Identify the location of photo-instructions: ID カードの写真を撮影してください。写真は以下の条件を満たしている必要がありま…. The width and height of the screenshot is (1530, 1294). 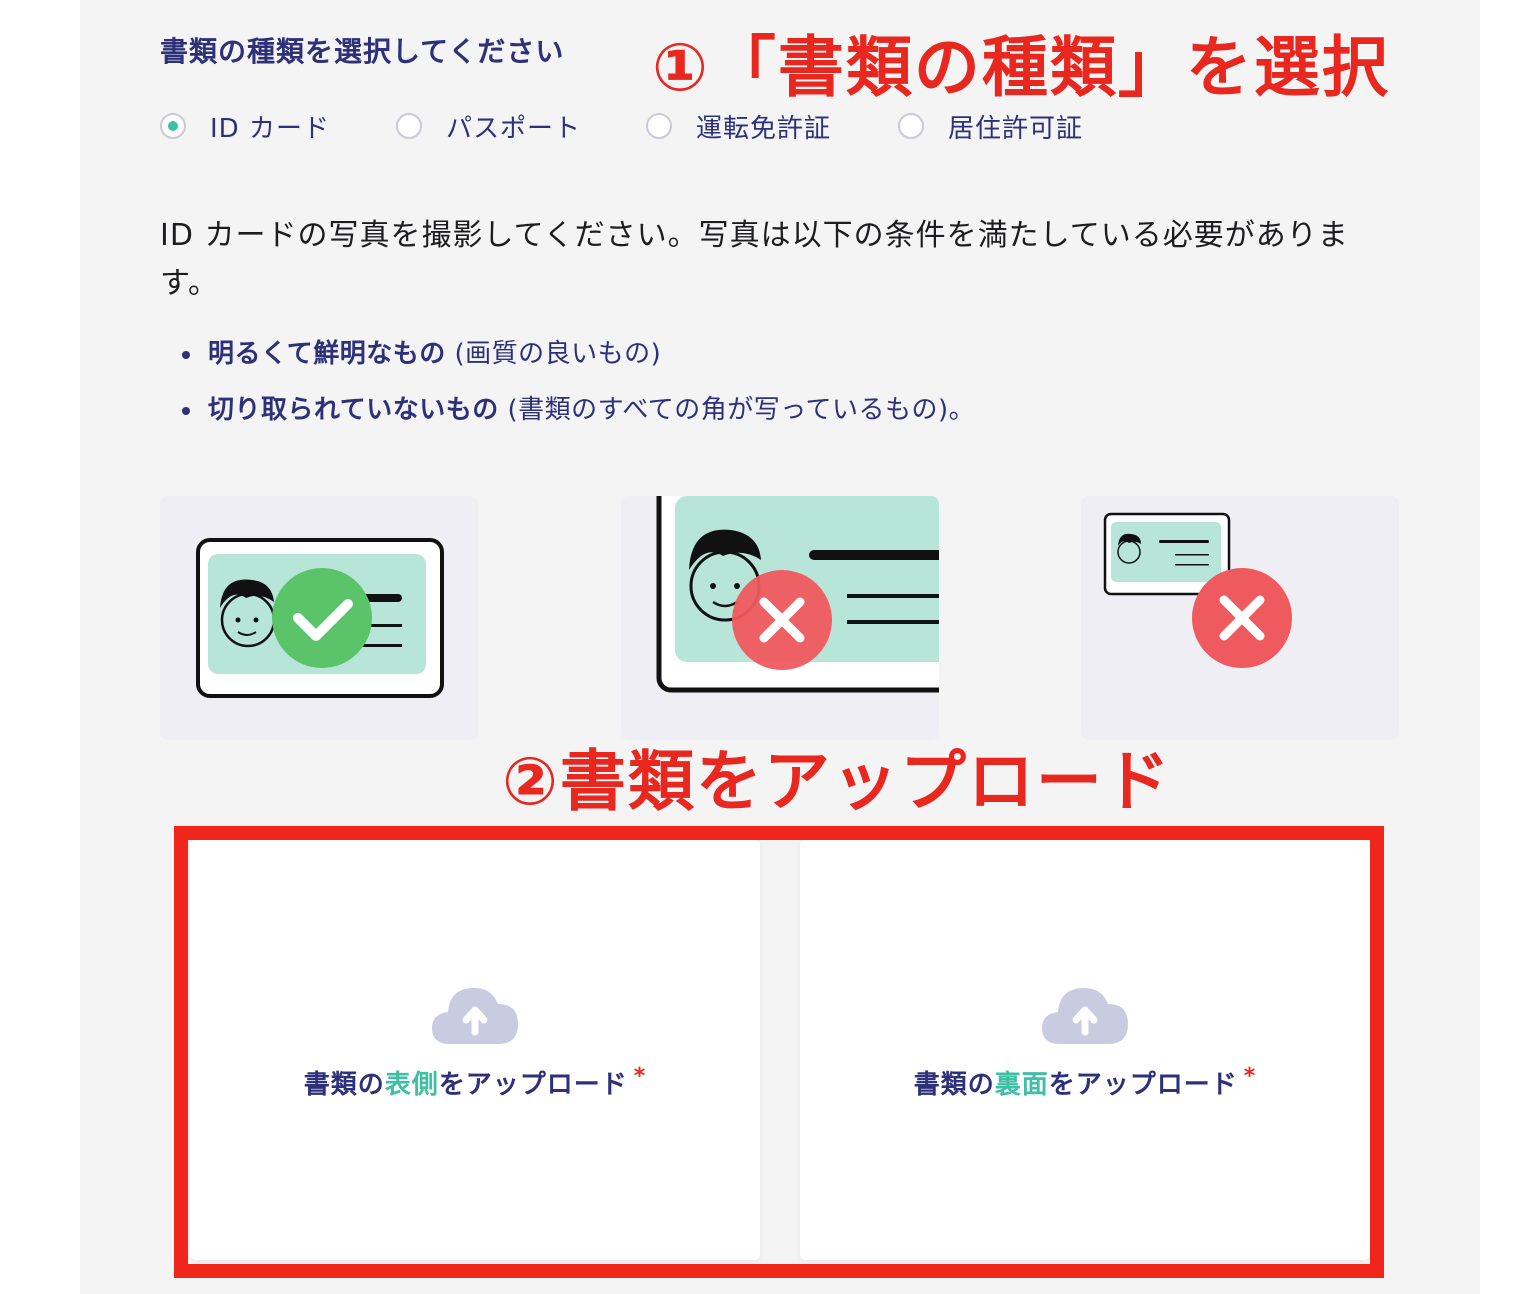
(754, 259).